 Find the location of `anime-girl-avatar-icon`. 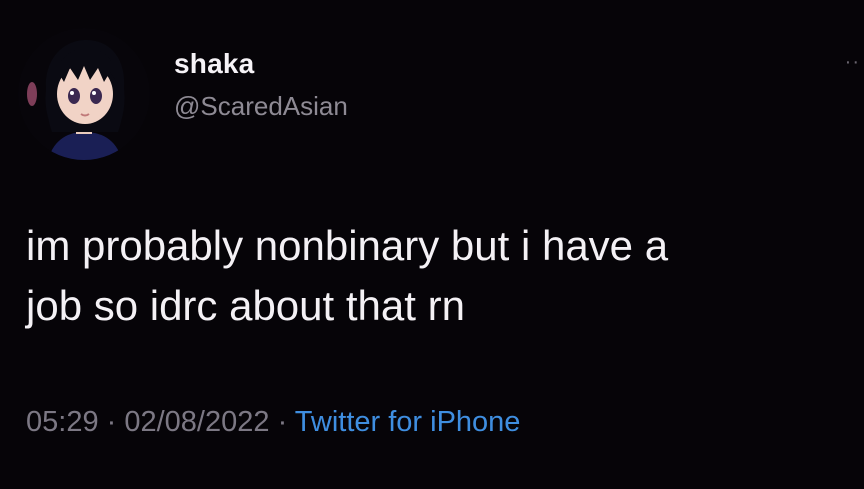

anime-girl-avatar-icon is located at coordinates (84, 94).